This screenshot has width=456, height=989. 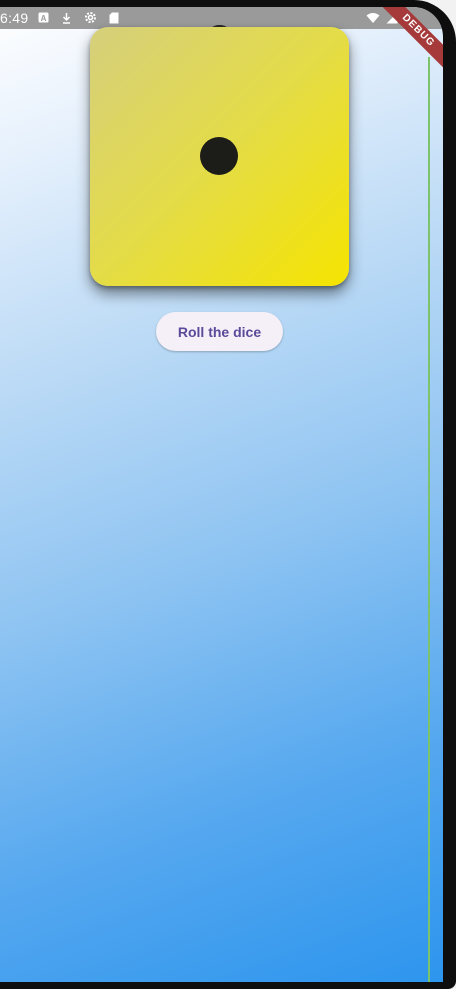 I want to click on roll-dice-button: Roll the dice, so click(x=219, y=331).